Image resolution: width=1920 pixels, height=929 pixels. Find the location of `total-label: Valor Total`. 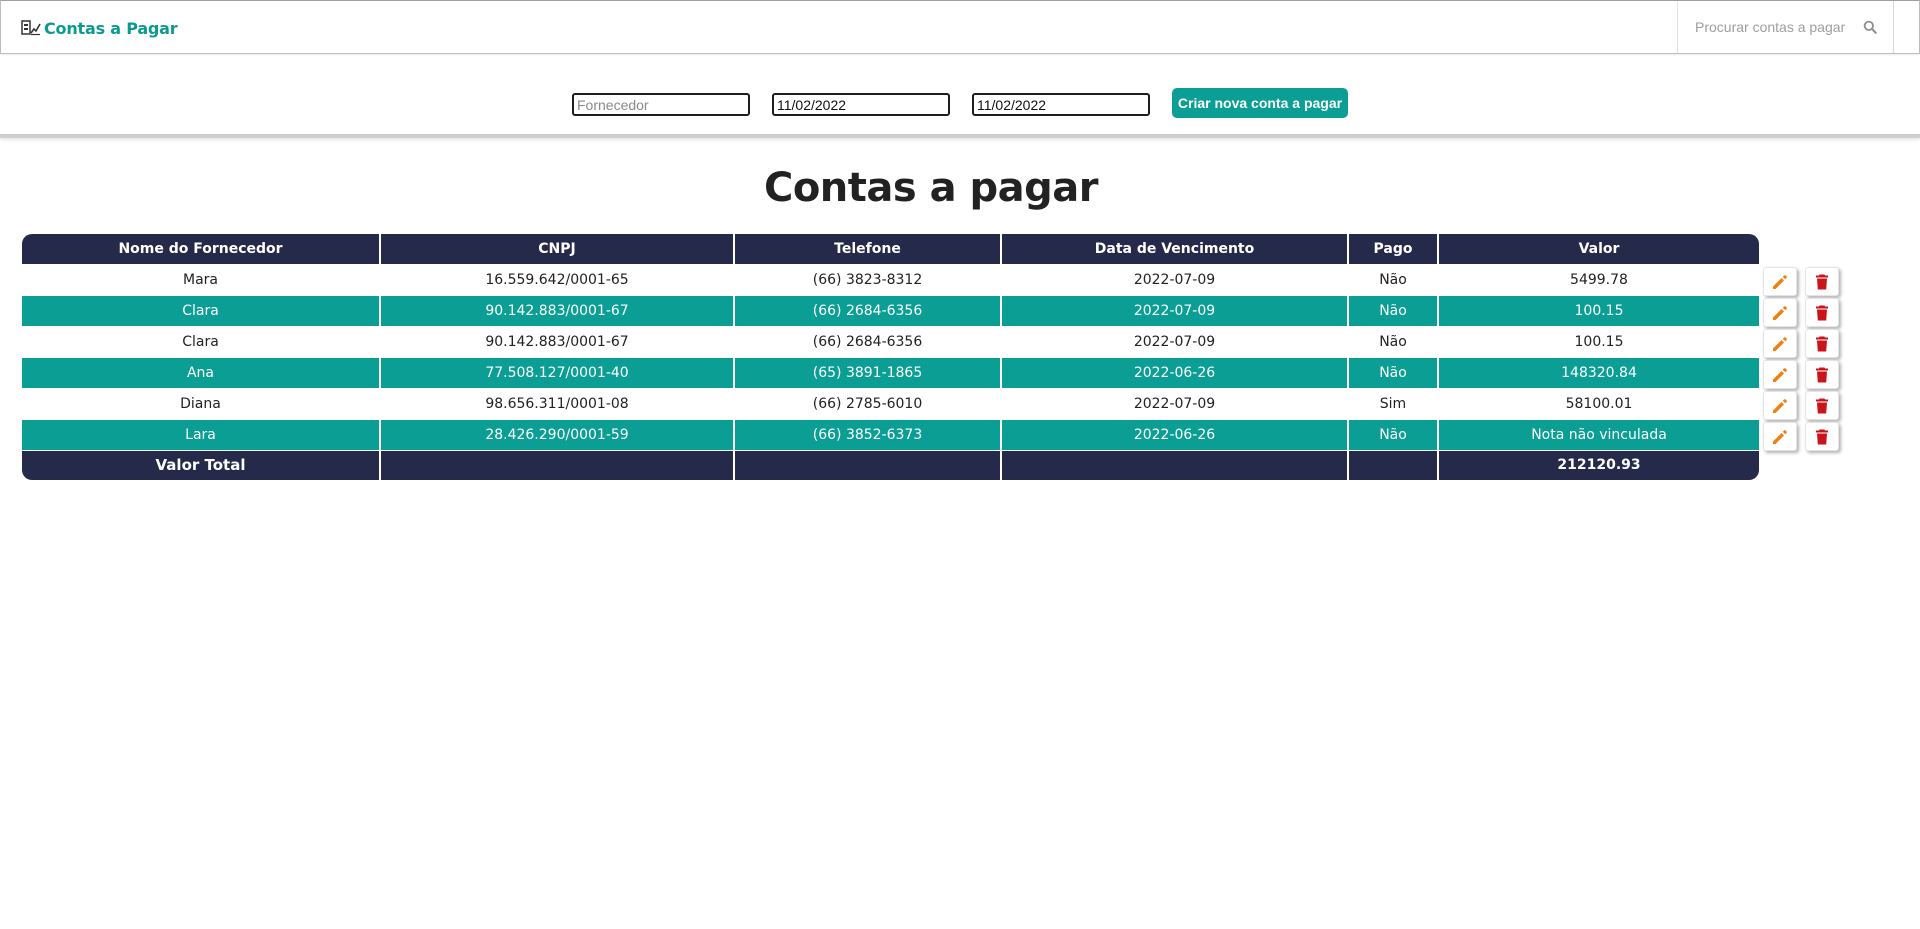

total-label: Valor Total is located at coordinates (201, 464).